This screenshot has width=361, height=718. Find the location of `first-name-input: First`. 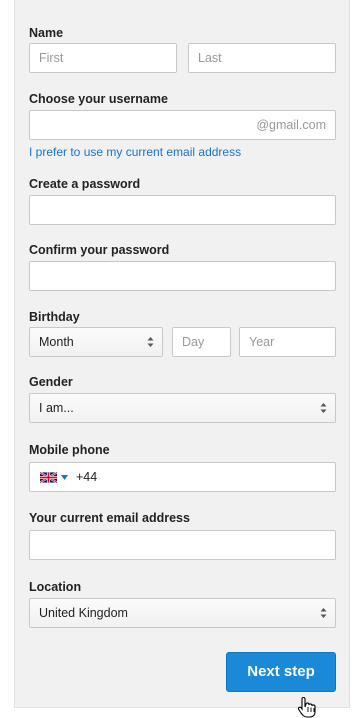

first-name-input: First is located at coordinates (103, 58).